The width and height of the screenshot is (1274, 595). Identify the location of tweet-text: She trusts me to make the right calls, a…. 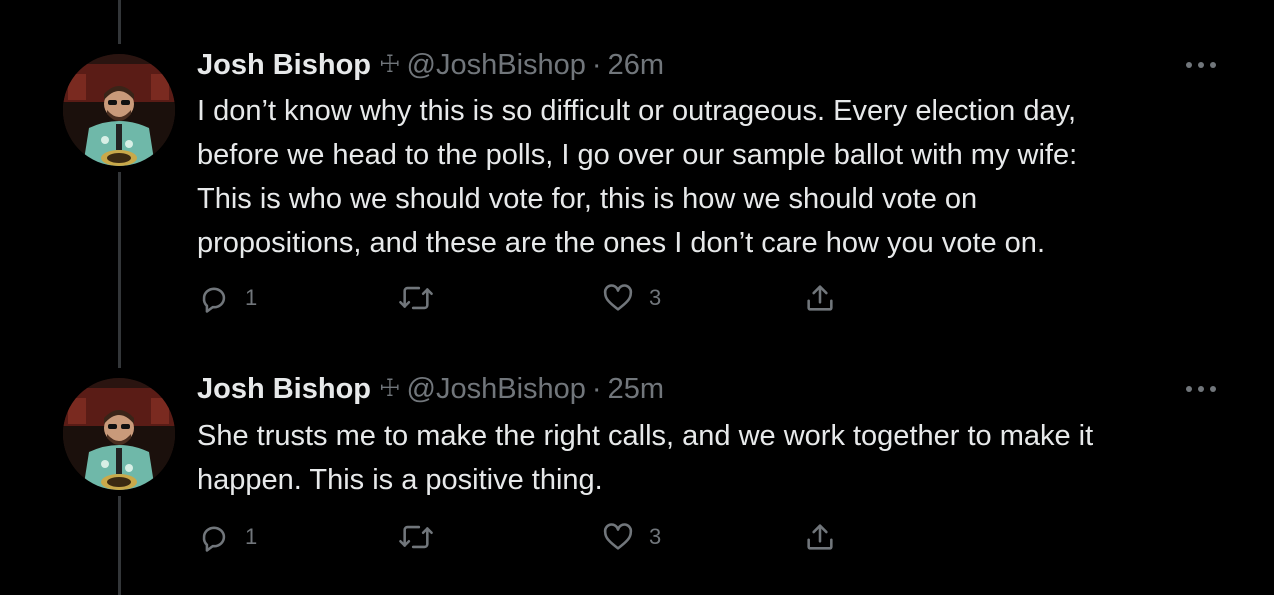
(645, 458).